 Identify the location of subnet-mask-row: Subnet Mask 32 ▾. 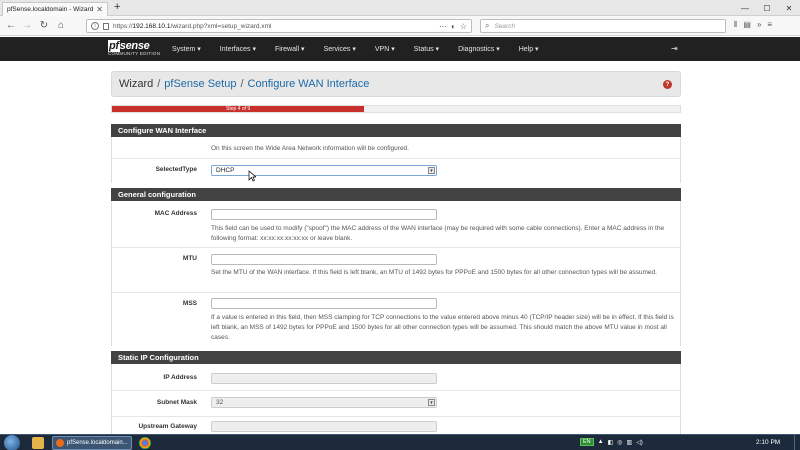
(396, 403).